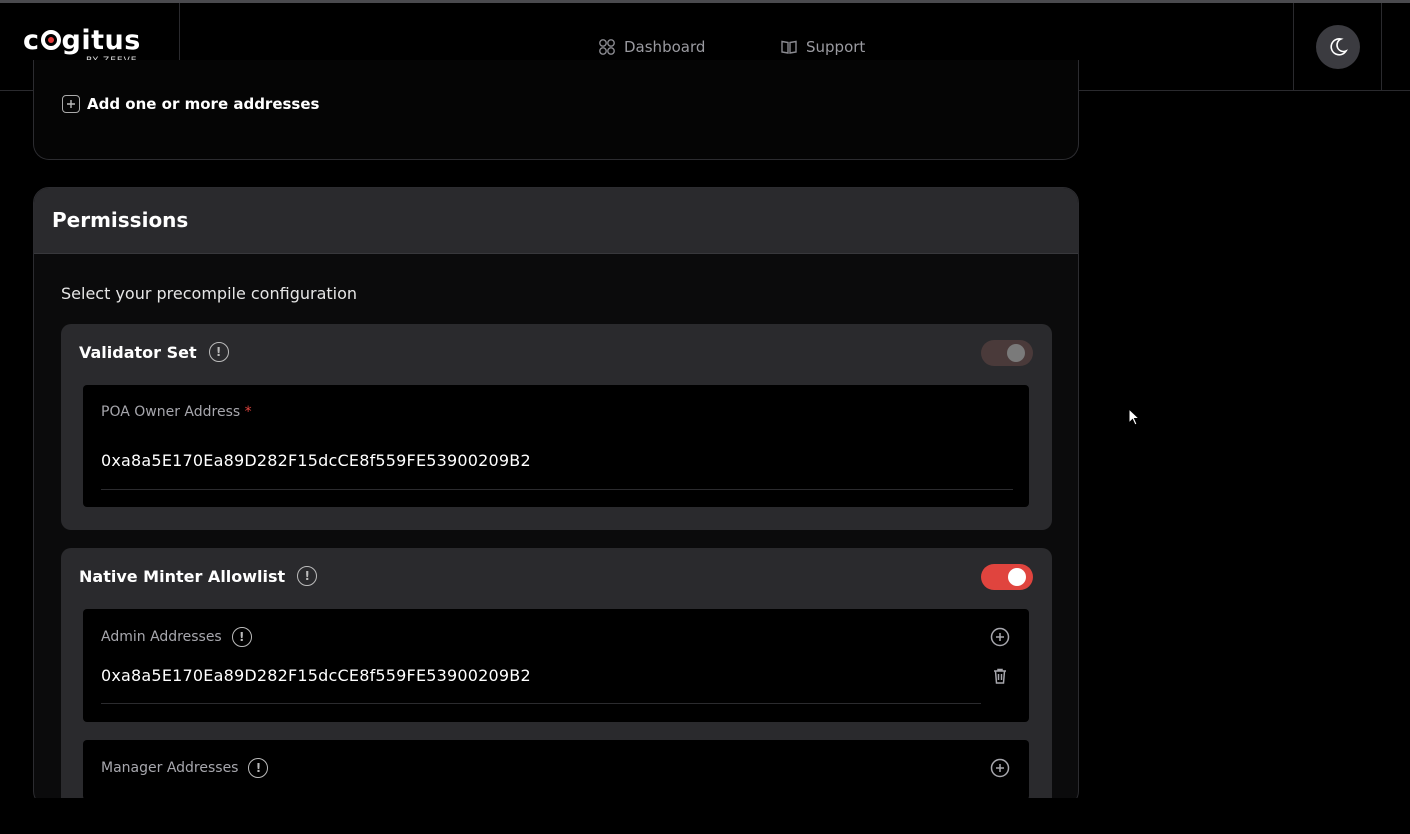 The height and width of the screenshot is (834, 1410). I want to click on validator-set-toggle, so click(1007, 353).